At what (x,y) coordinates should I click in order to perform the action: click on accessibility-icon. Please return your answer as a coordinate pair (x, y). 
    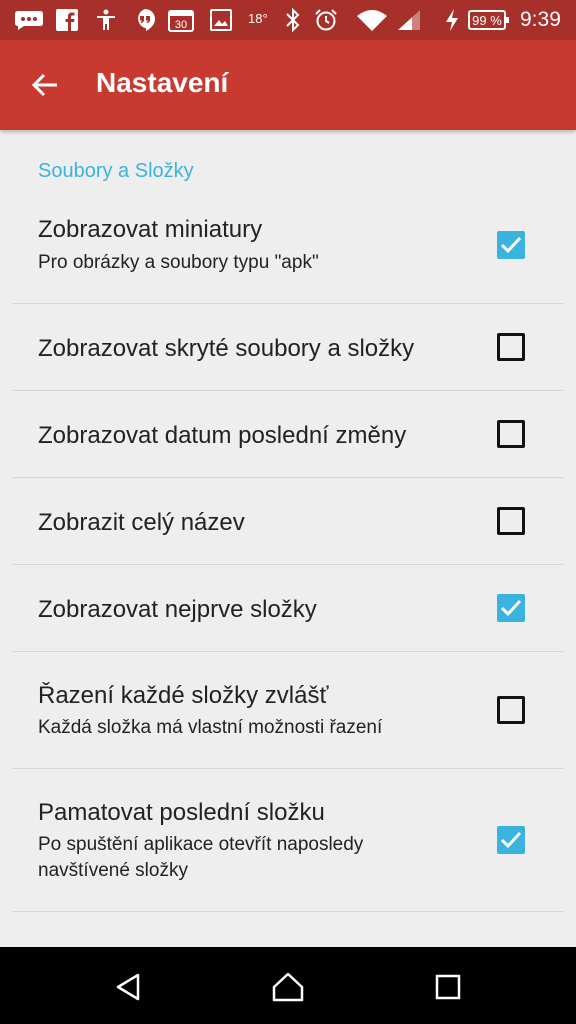
    Looking at the image, I should click on (106, 20).